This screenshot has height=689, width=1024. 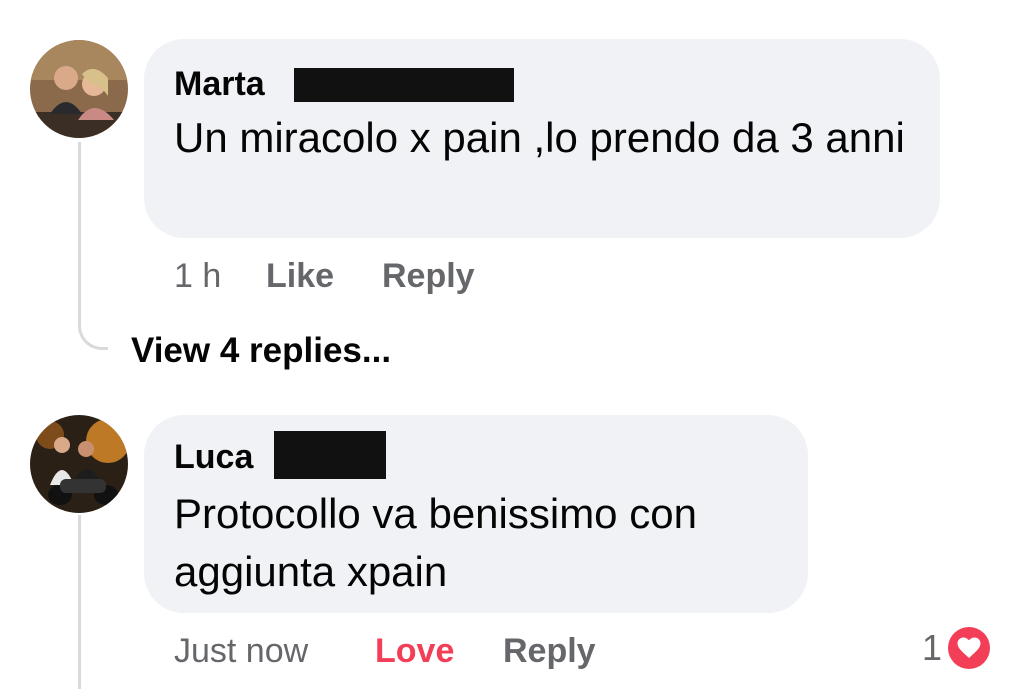 I want to click on reaction-summary: 1, so click(x=956, y=648).